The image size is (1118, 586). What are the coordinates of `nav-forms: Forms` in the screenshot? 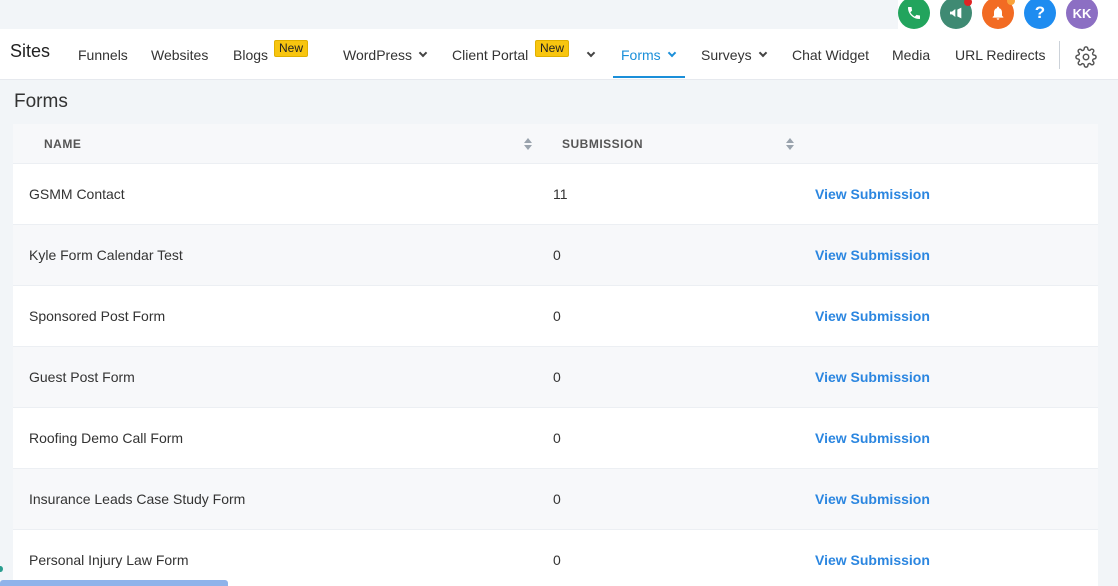 It's located at (648, 54).